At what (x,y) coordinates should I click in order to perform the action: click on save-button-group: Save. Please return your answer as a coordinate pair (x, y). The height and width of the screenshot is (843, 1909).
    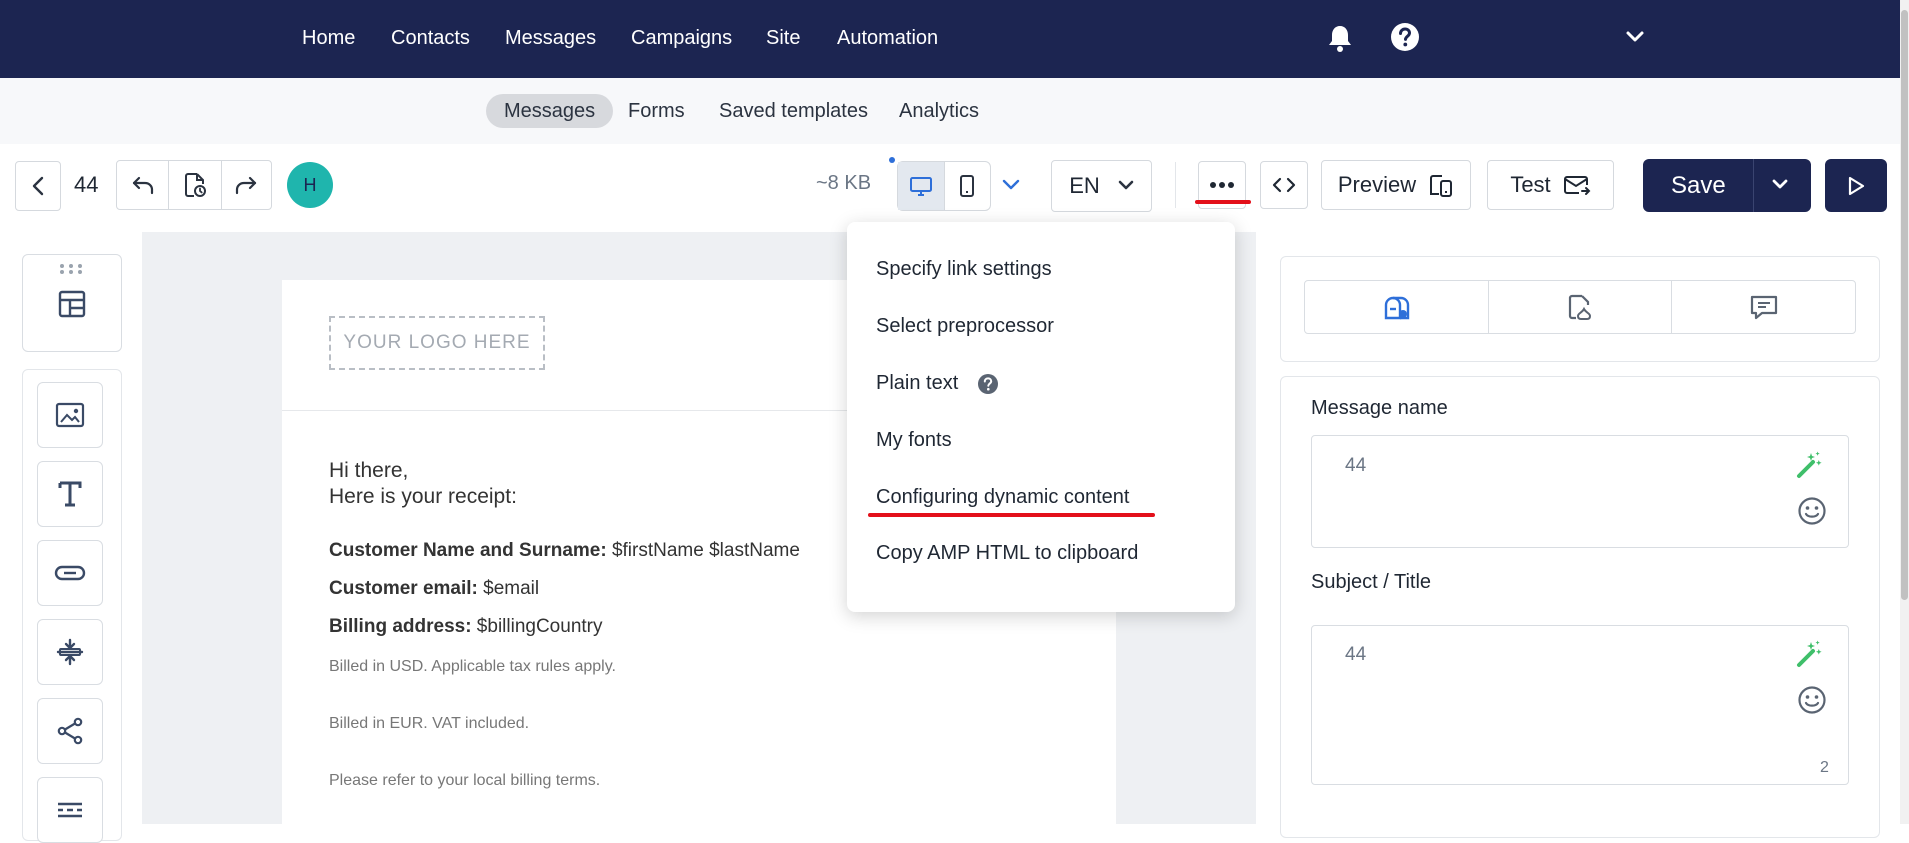
    Looking at the image, I should click on (1727, 185).